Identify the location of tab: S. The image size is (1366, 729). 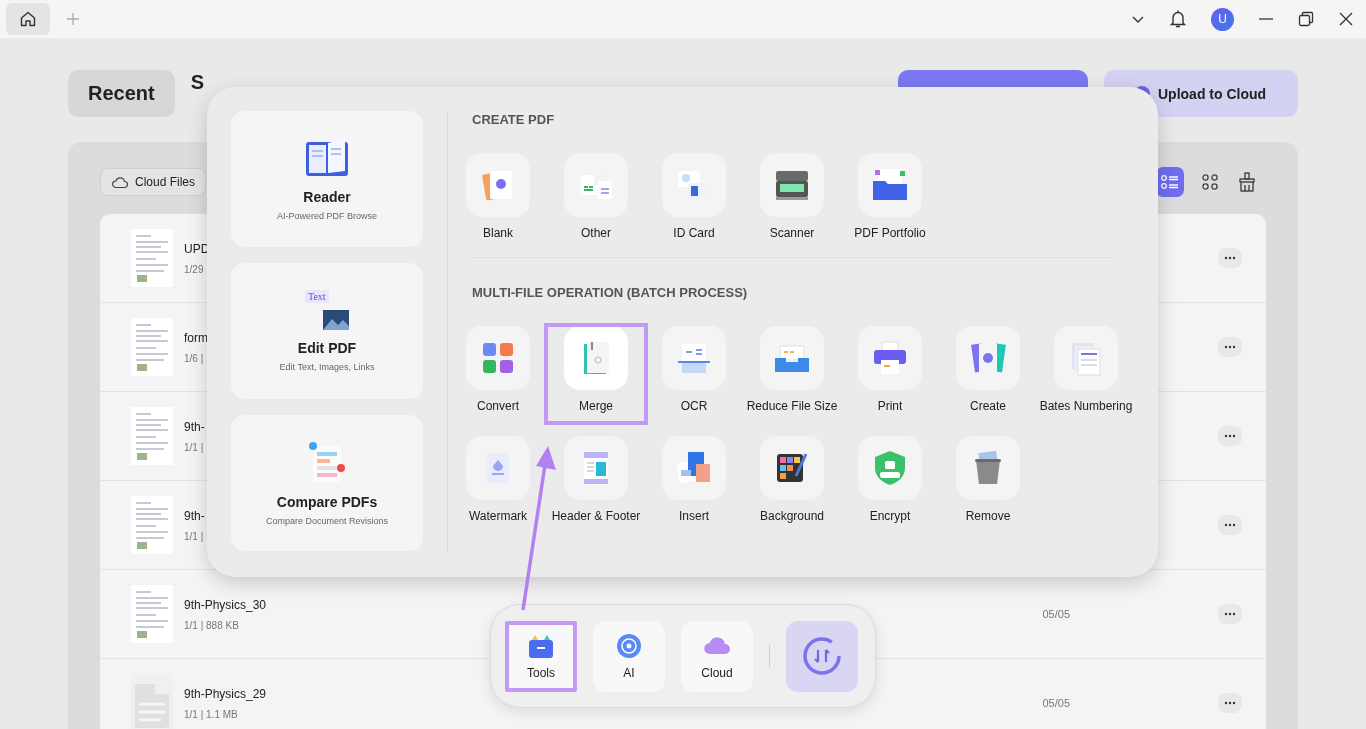
(197, 82).